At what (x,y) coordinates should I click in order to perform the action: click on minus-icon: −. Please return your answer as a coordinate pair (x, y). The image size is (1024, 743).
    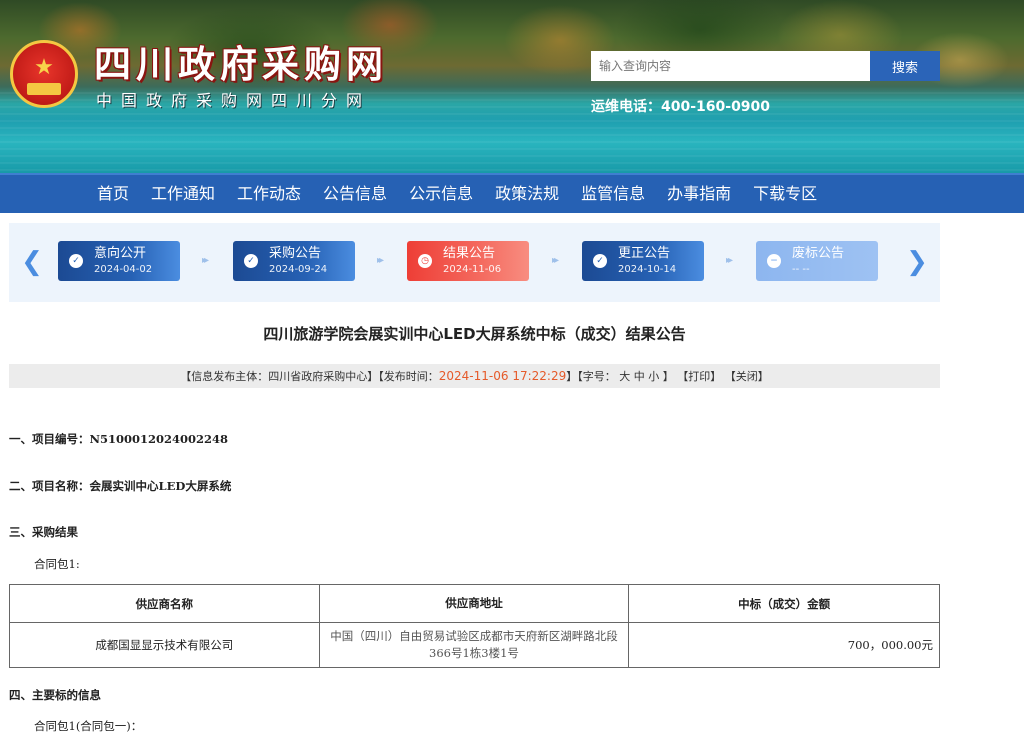
    Looking at the image, I should click on (774, 261).